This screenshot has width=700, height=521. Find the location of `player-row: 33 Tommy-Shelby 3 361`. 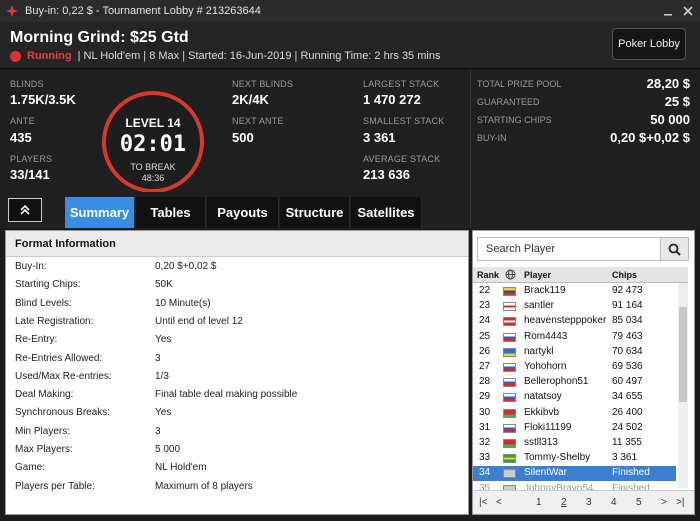

player-row: 33 Tommy-Shelby 3 361 is located at coordinates (574, 458).